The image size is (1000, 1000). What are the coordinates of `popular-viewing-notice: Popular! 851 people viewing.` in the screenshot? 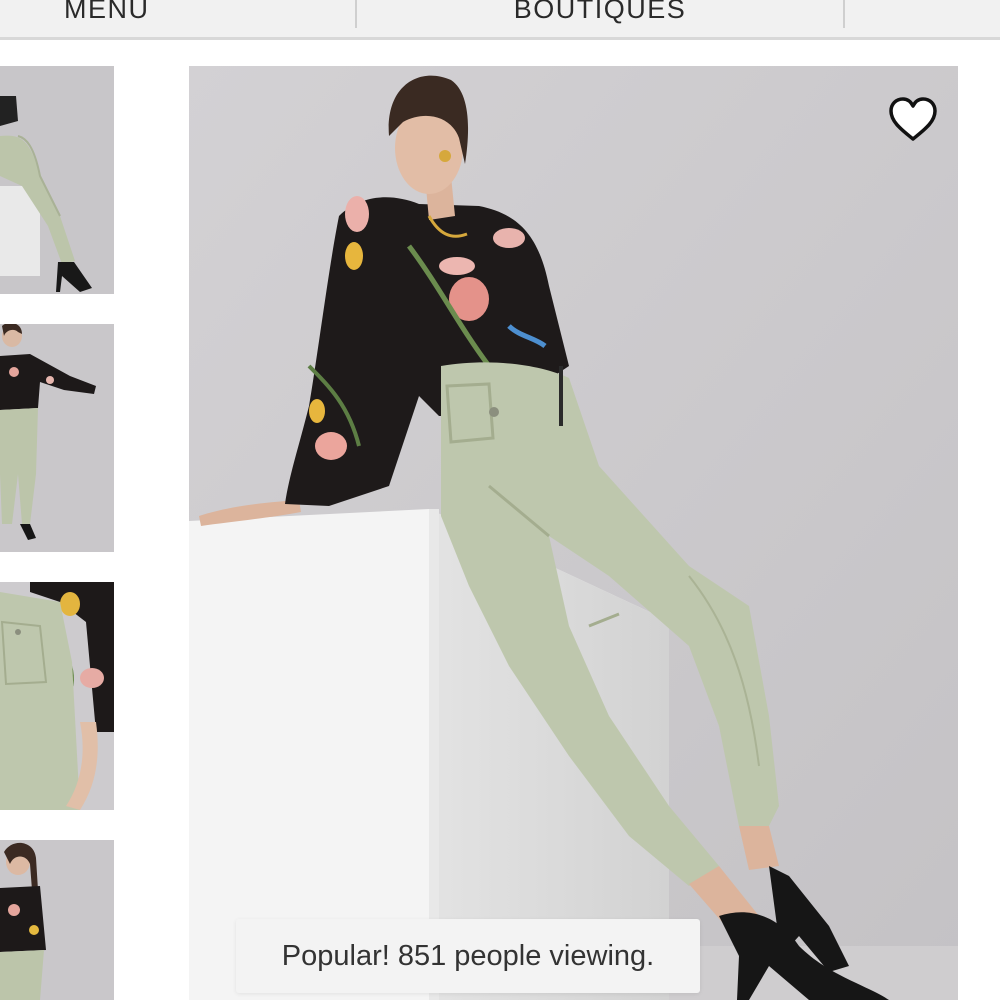 It's located at (468, 956).